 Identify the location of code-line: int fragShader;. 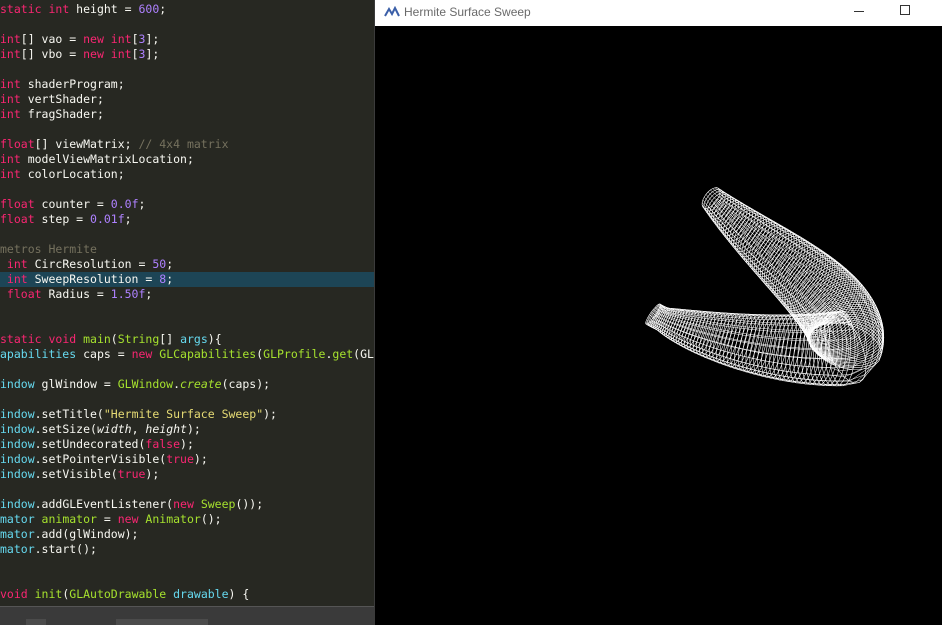
(187, 114).